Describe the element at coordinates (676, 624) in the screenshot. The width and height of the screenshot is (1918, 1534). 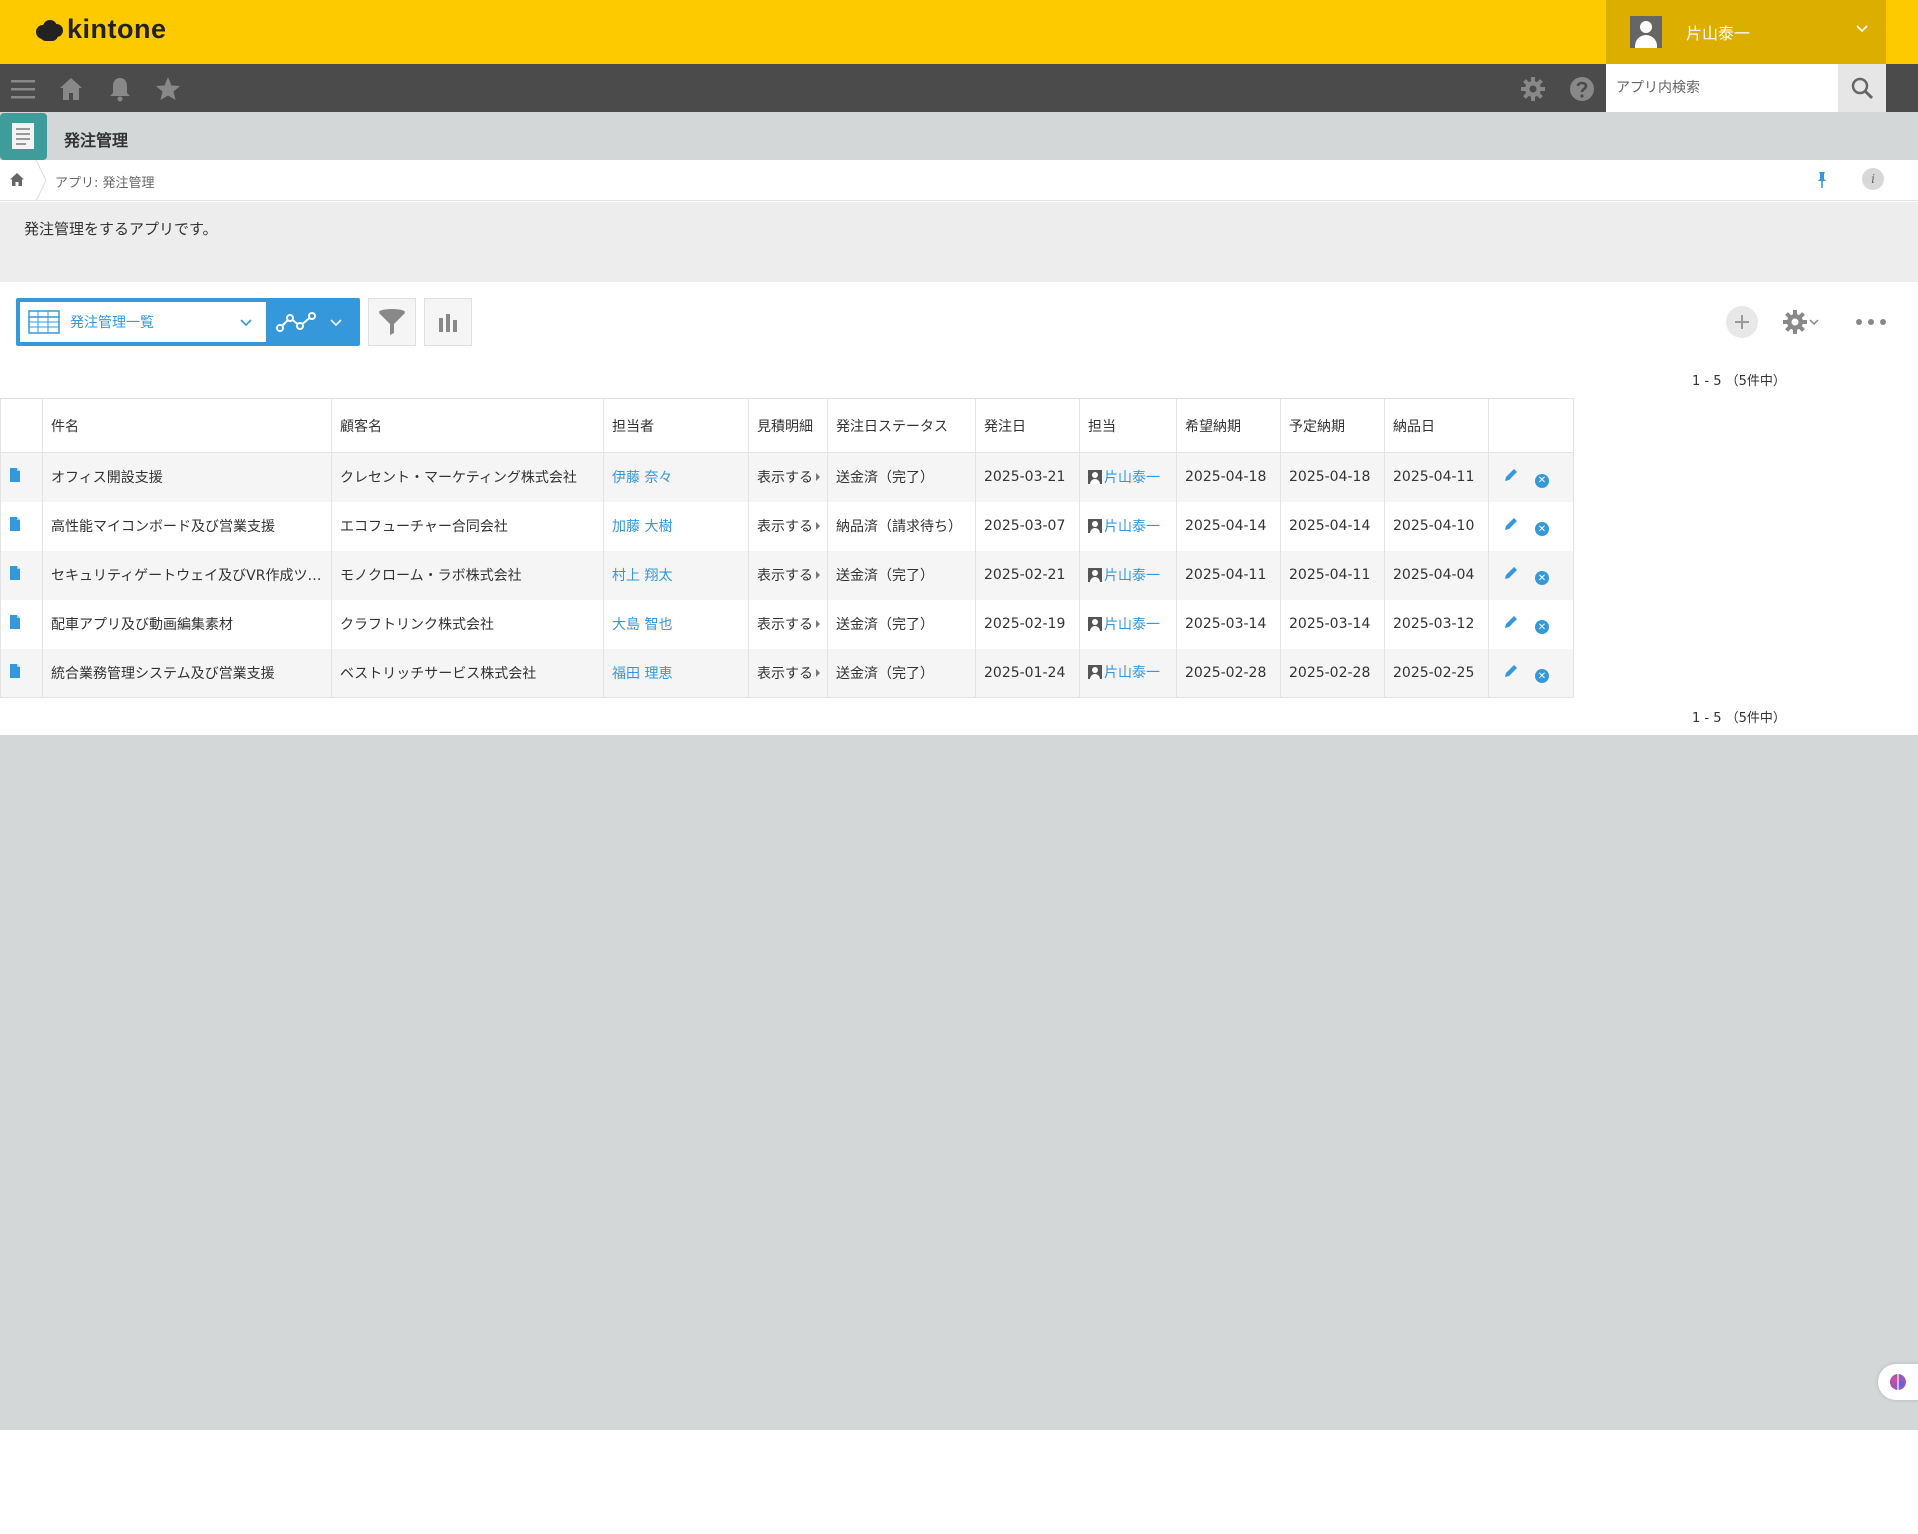
I see `cell-rep: 大島 智也` at that location.